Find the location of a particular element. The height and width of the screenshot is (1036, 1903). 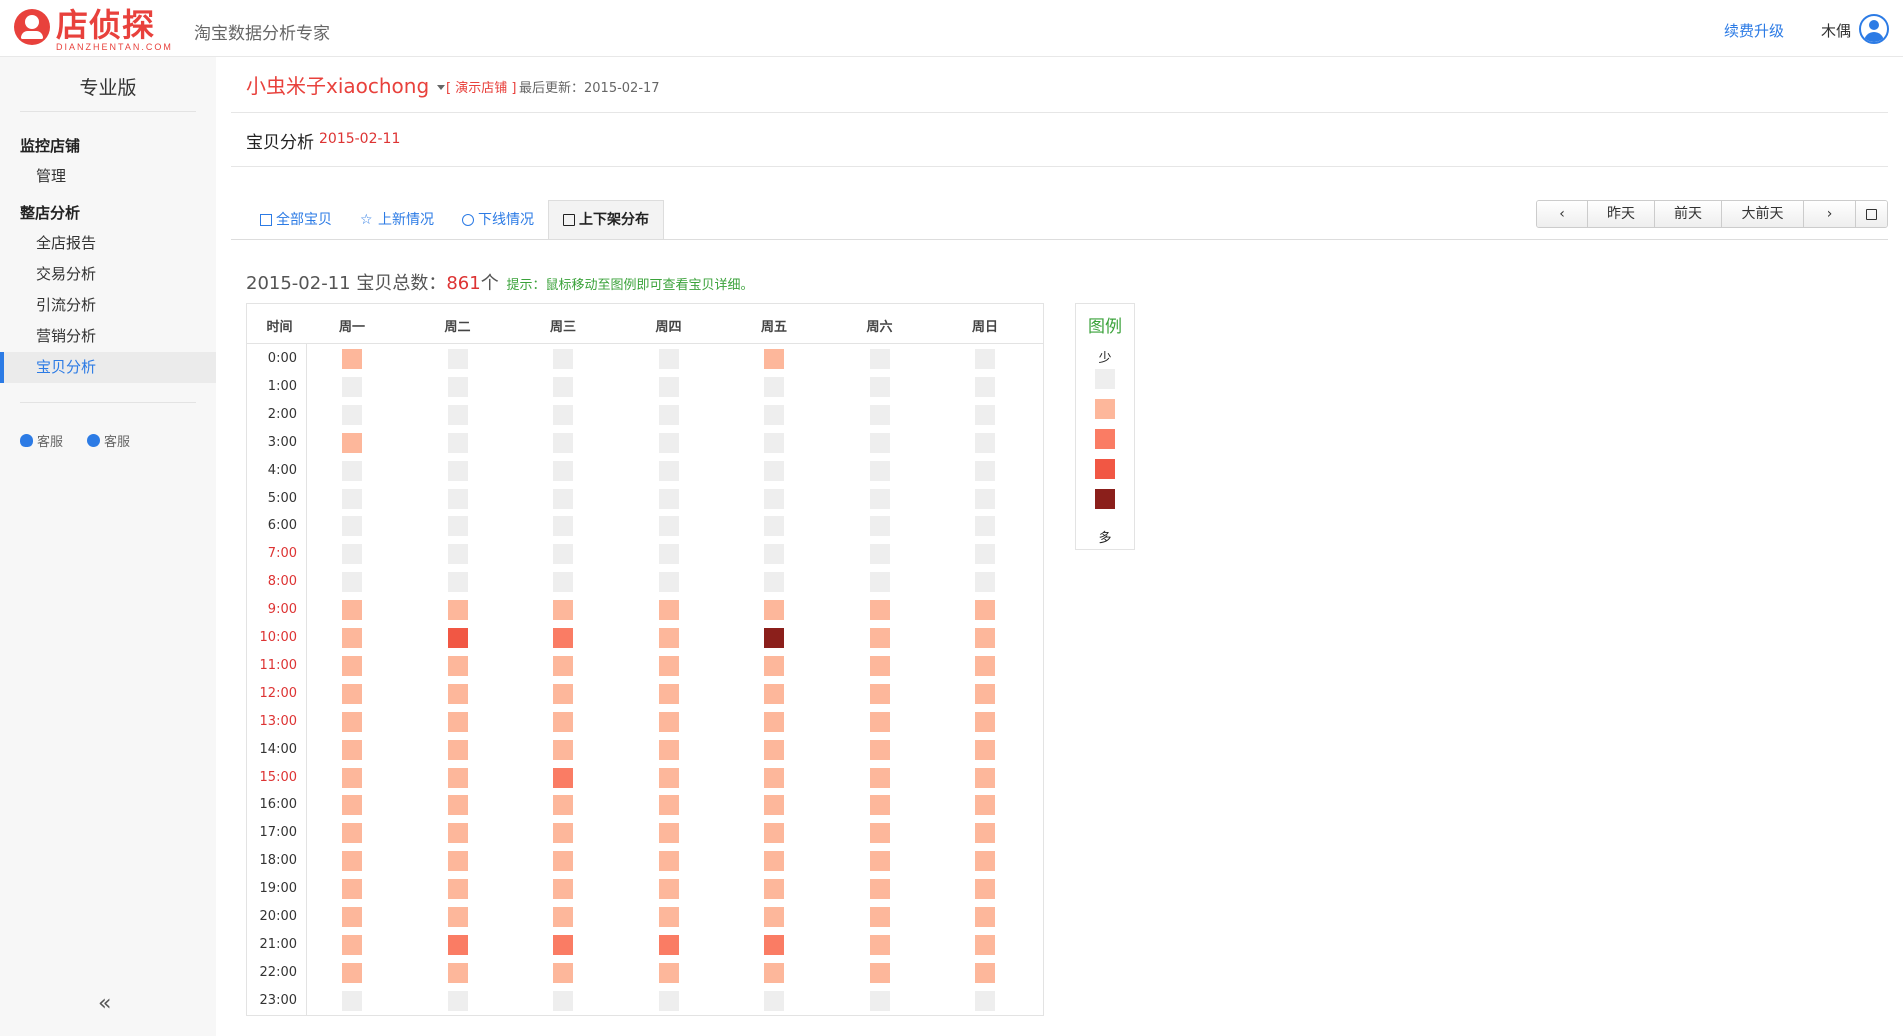

day-before-button: 前天 is located at coordinates (1688, 214).